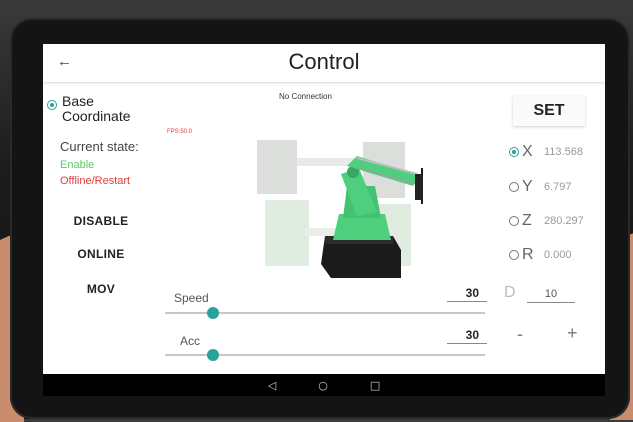 This screenshot has width=633, height=422. What do you see at coordinates (572, 333) in the screenshot?
I see `plus-button: +` at bounding box center [572, 333].